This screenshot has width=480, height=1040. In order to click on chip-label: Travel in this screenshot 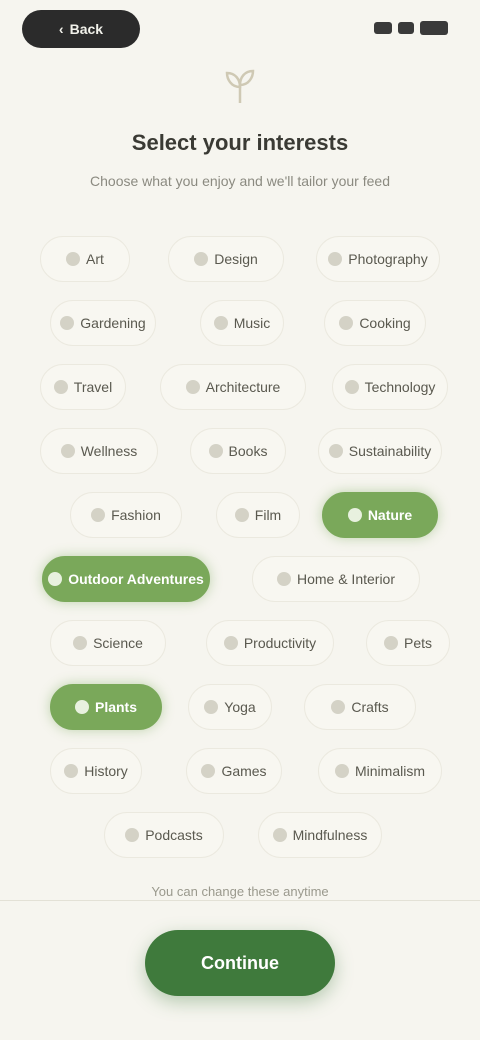, I will do `click(93, 387)`.